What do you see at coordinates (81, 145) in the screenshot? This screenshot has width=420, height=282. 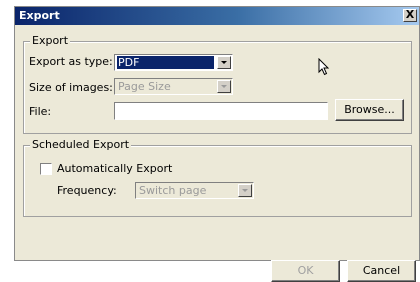 I see `scheduled-group-legend: Scheduled Export` at bounding box center [81, 145].